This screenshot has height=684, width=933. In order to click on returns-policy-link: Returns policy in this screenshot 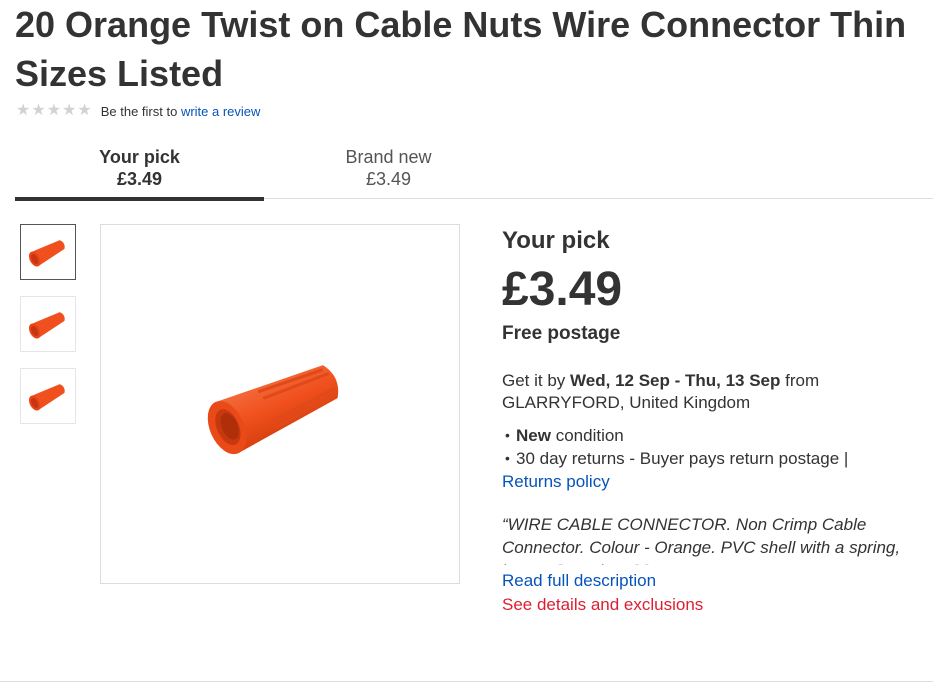, I will do `click(712, 481)`.